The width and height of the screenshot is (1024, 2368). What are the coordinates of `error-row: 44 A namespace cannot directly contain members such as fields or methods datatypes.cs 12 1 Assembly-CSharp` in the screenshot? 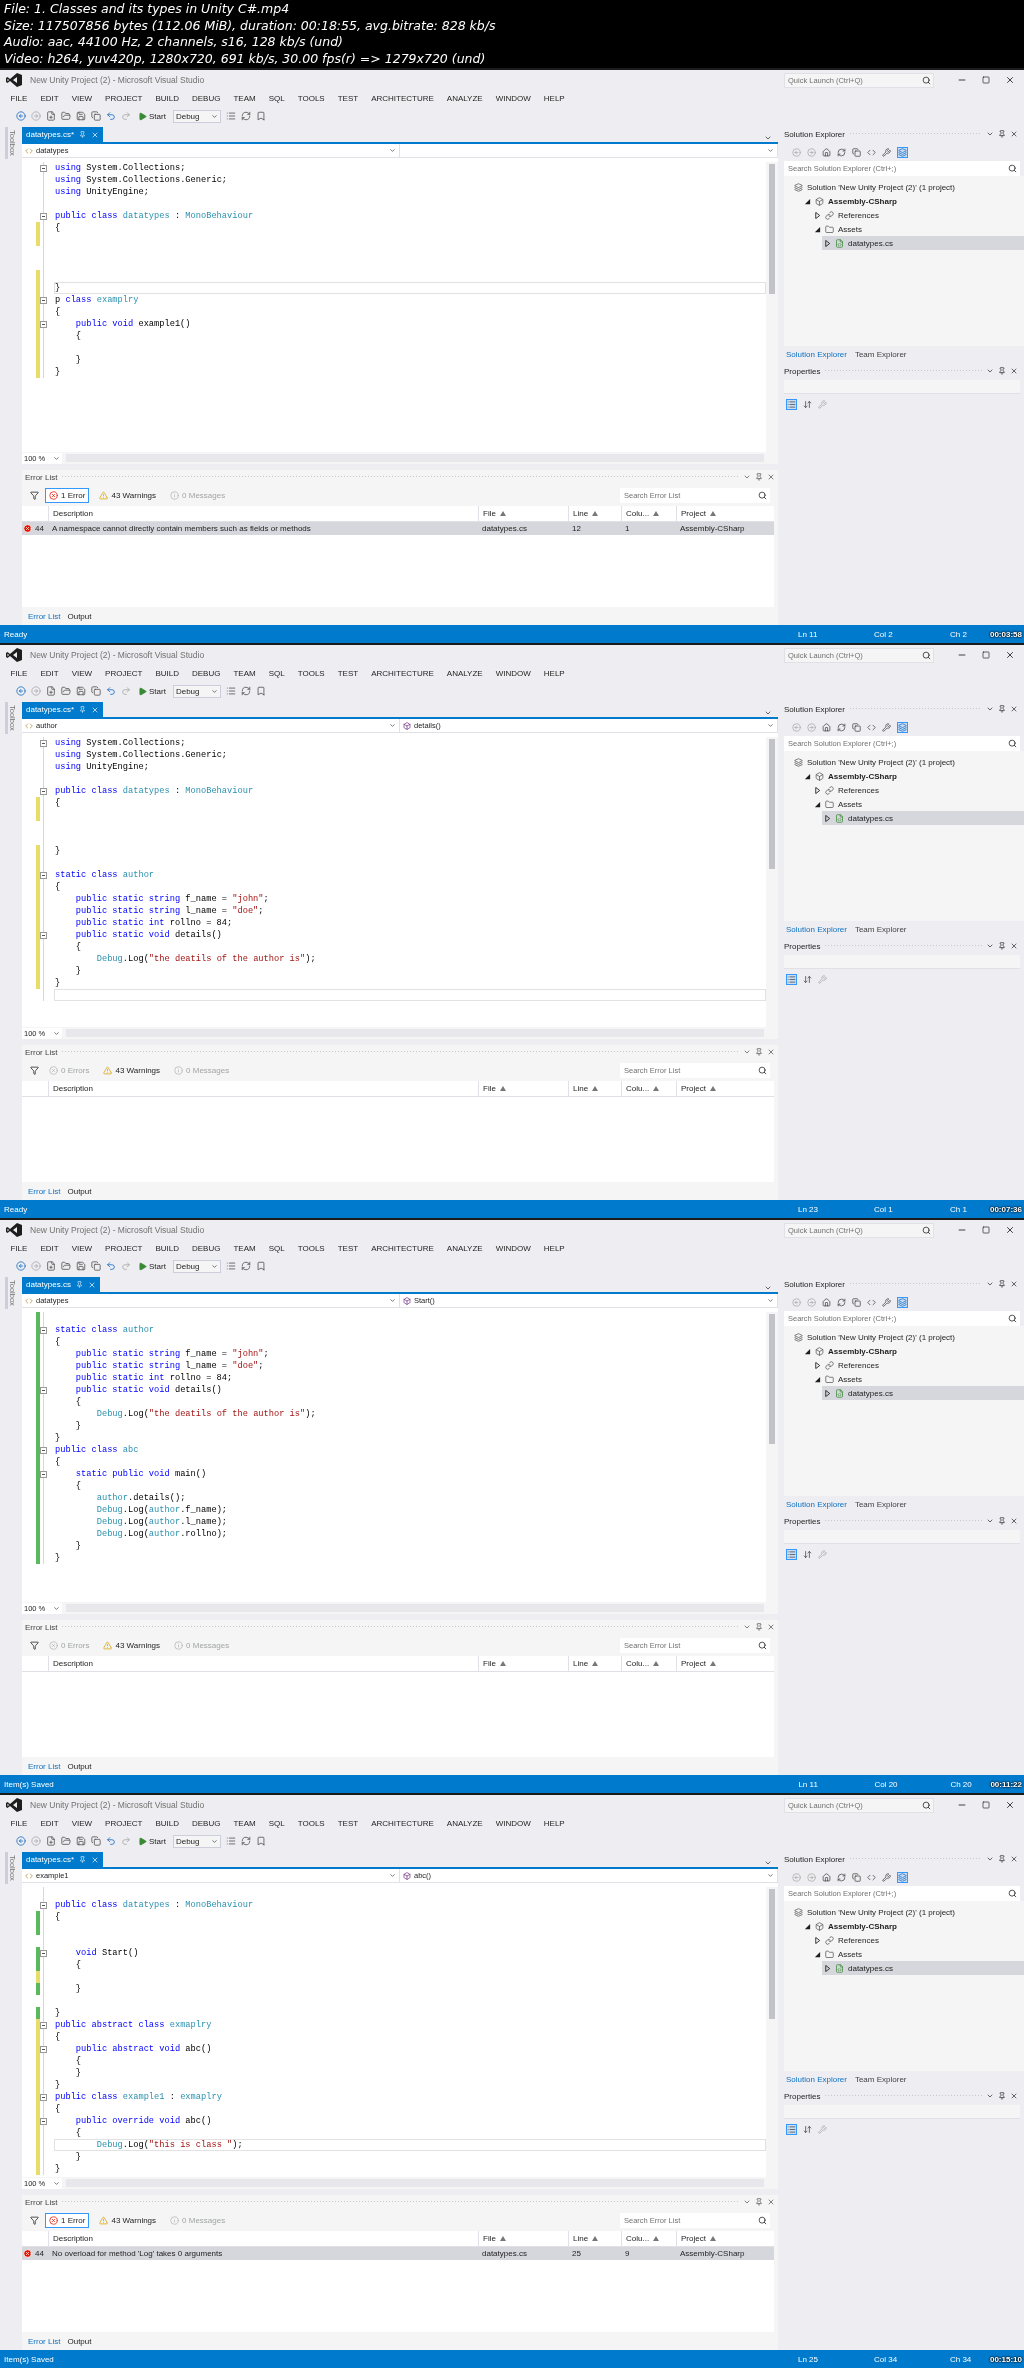 It's located at (398, 528).